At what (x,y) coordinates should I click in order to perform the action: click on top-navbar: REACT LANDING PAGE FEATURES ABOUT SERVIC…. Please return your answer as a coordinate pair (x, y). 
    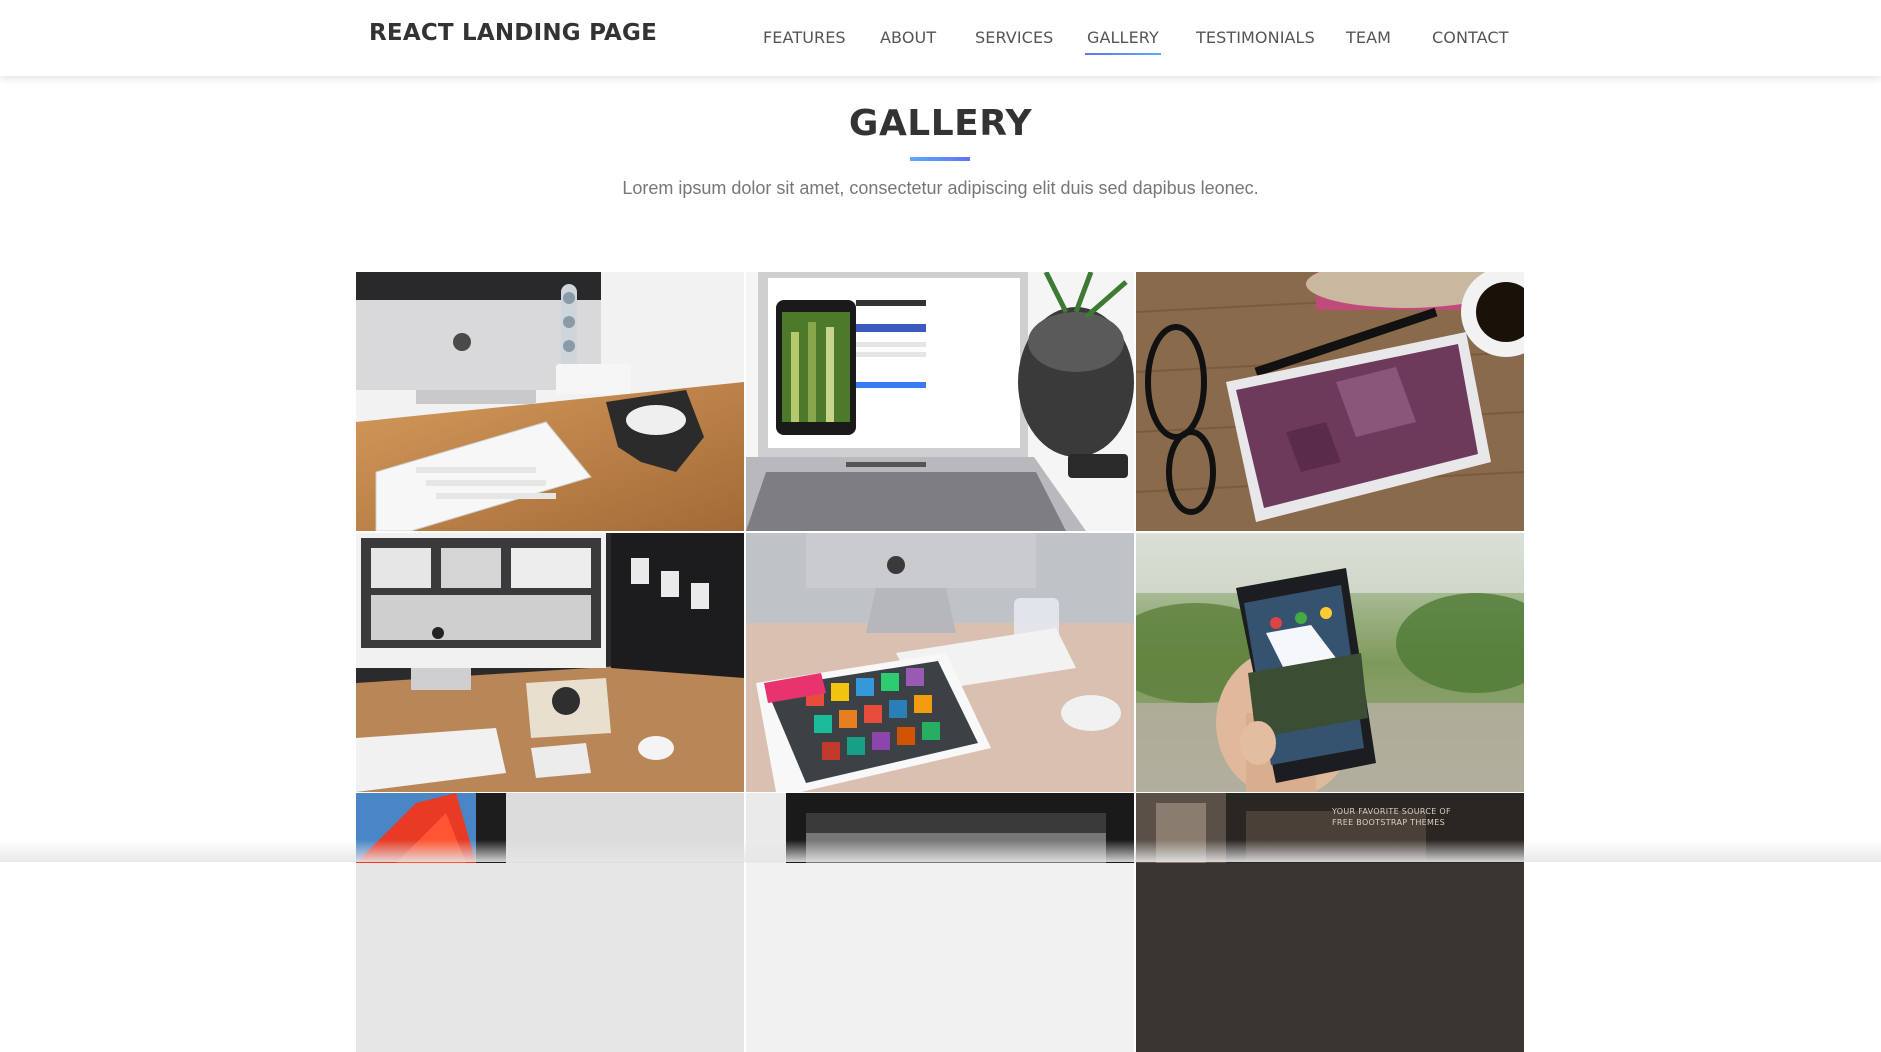
    Looking at the image, I should click on (940, 38).